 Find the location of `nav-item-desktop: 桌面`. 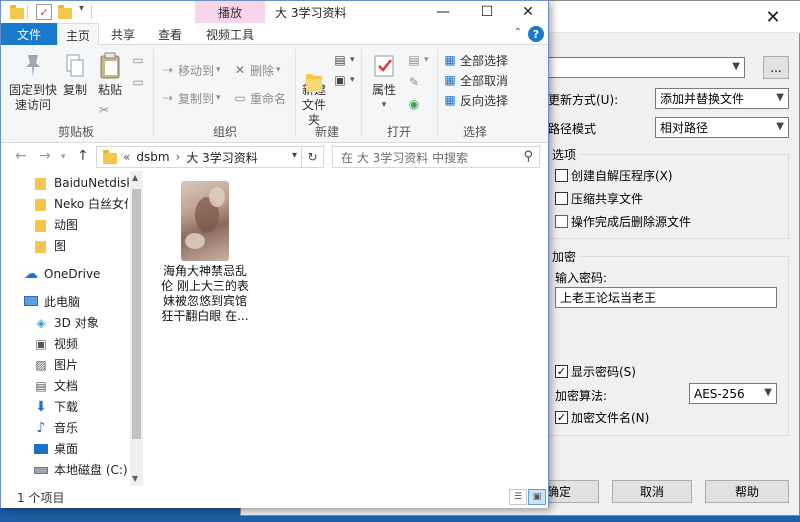

nav-item-desktop: 桌面 is located at coordinates (65, 448).